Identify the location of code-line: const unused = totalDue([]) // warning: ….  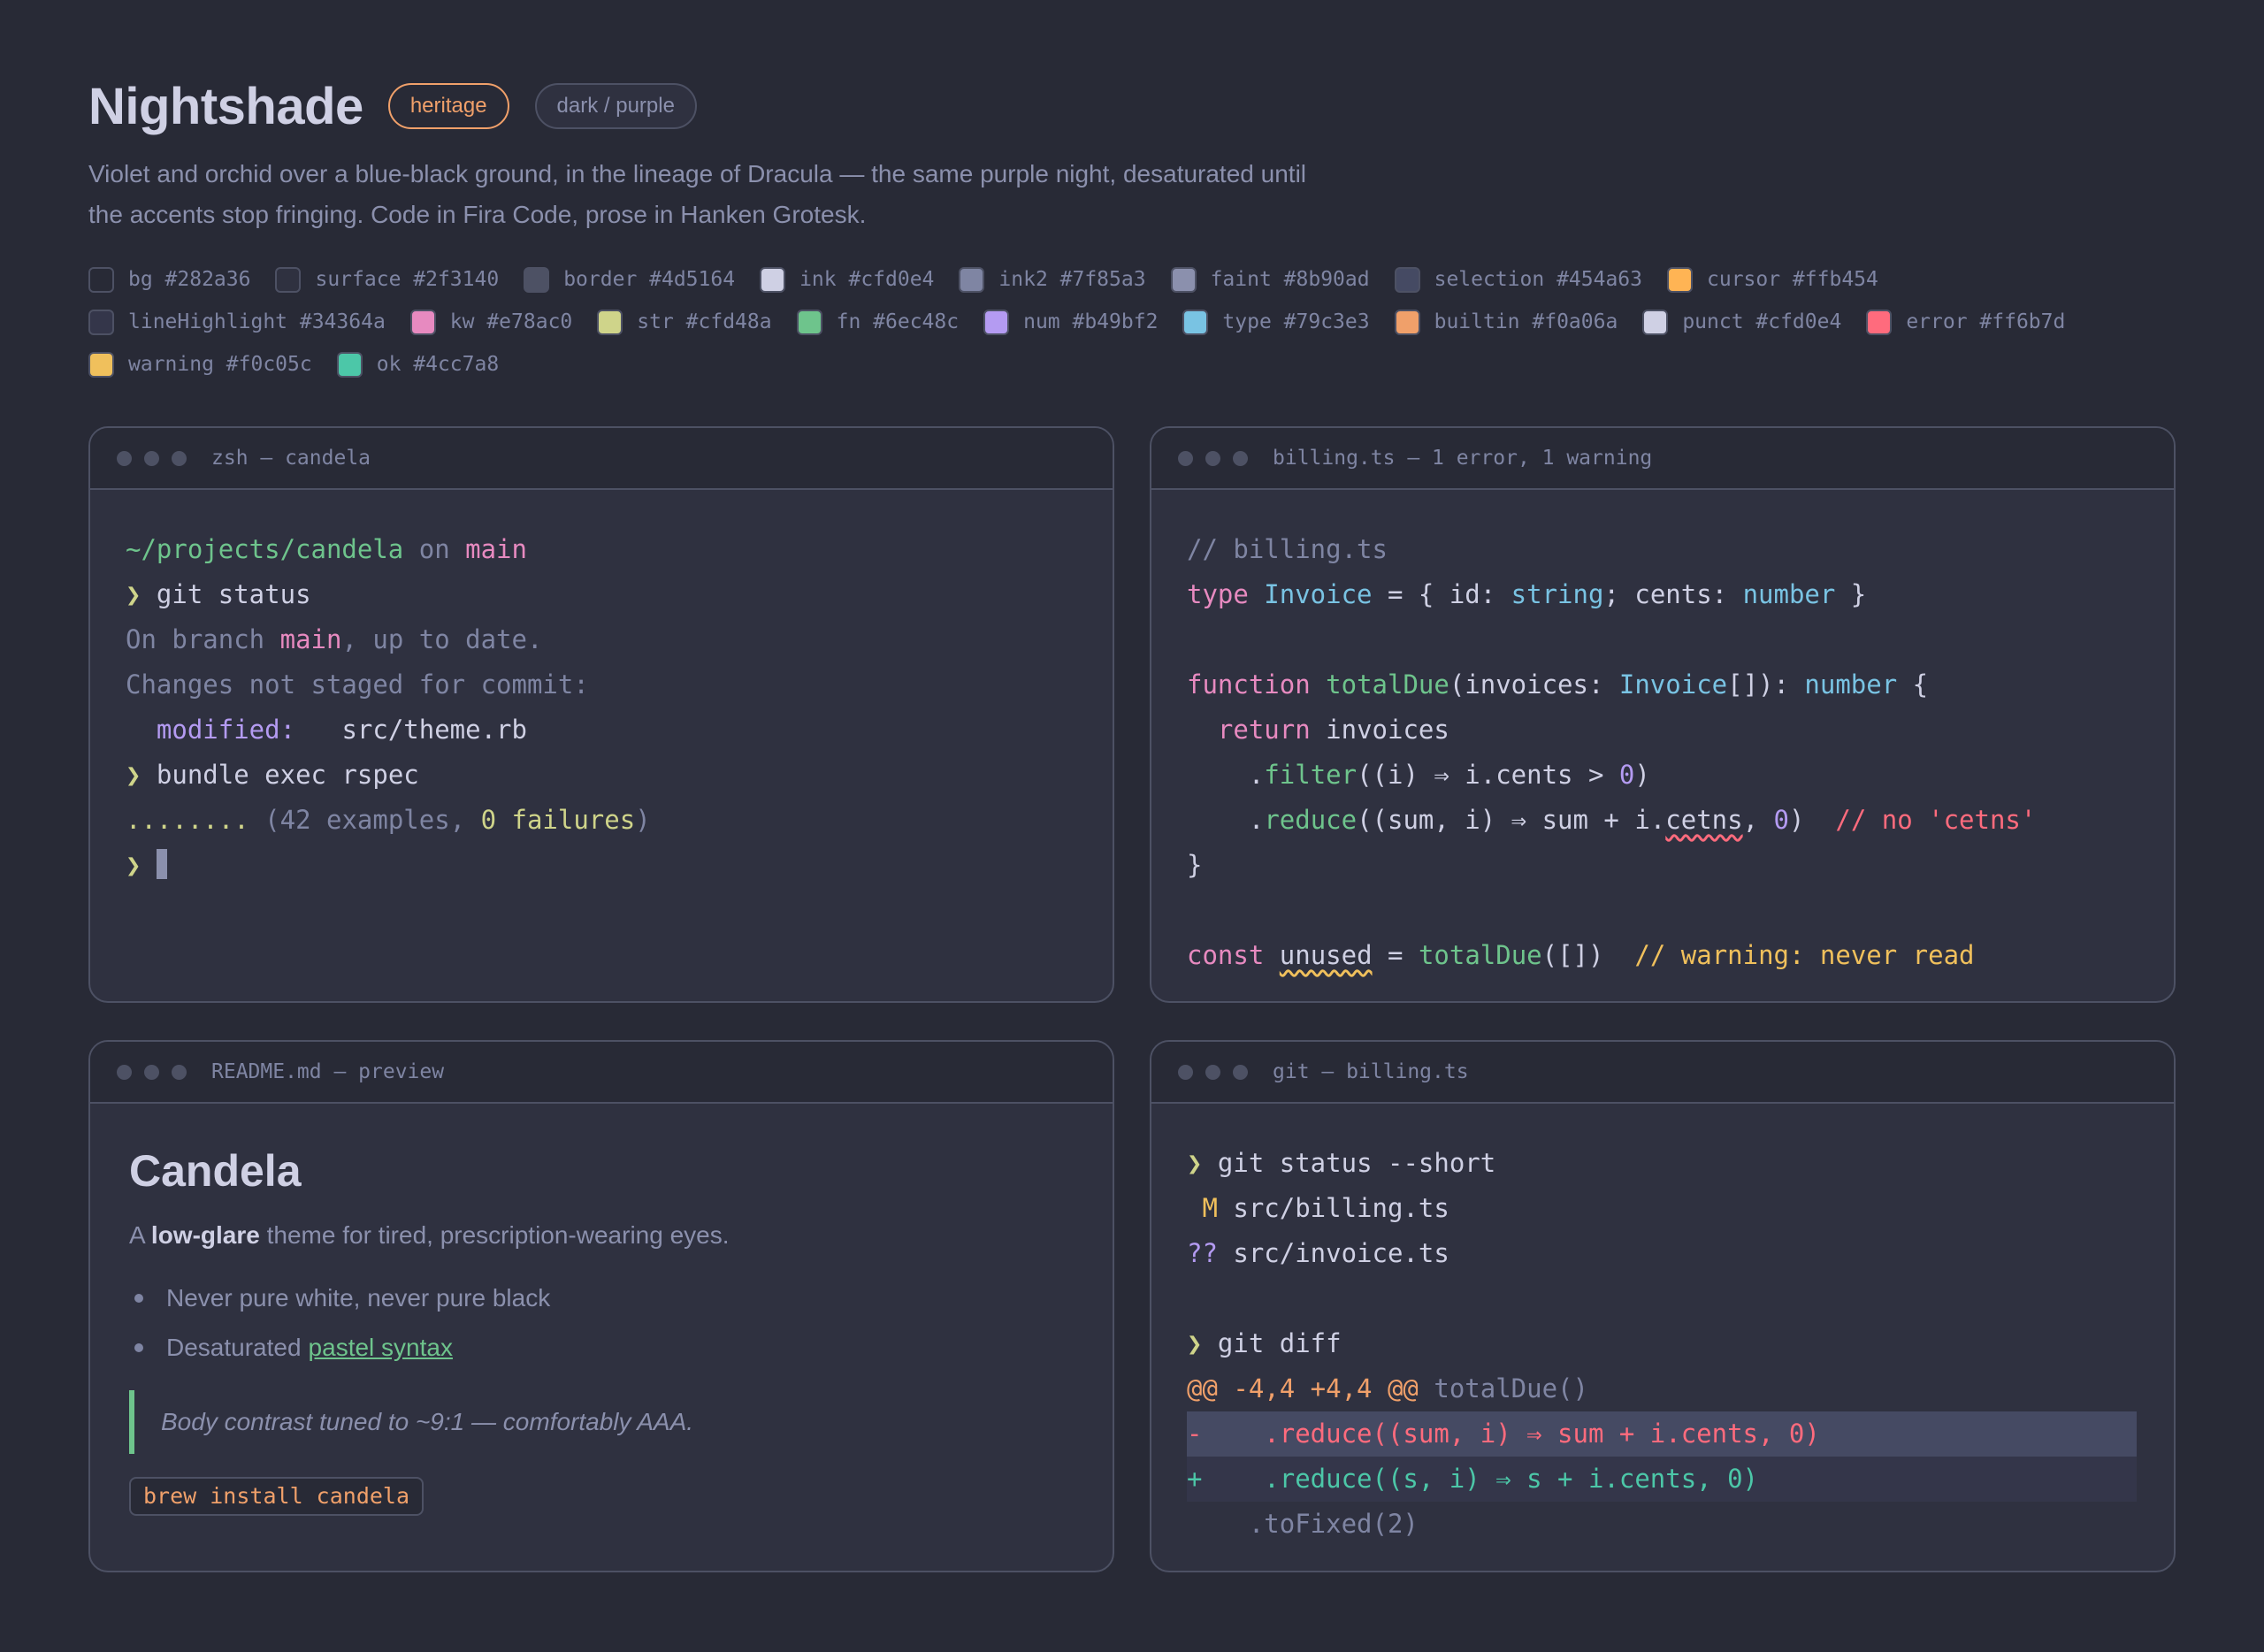
(1662, 956).